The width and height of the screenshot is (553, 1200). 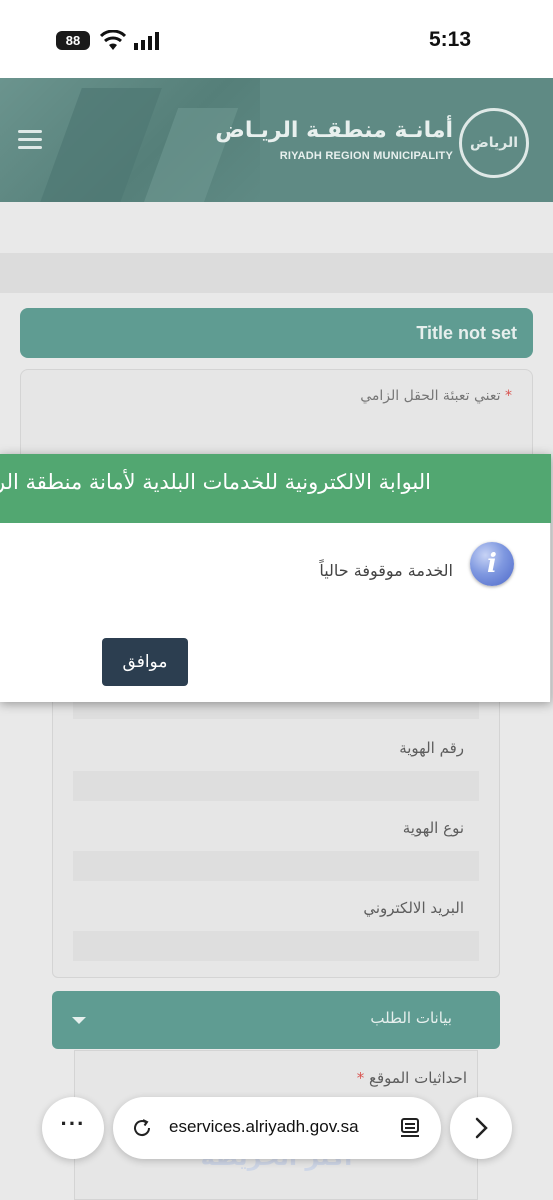 What do you see at coordinates (431, 748) in the screenshot?
I see `field-label-id-number: رقم الهوية` at bounding box center [431, 748].